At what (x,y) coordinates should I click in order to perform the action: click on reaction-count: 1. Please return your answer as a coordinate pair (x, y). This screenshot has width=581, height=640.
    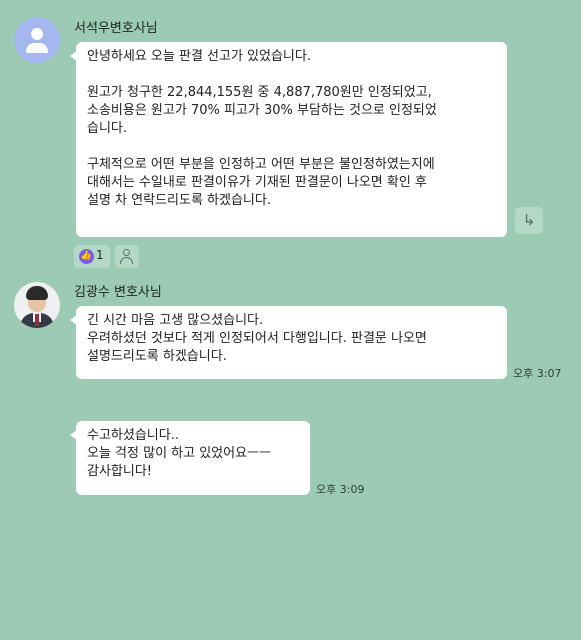
    Looking at the image, I should click on (100, 255).